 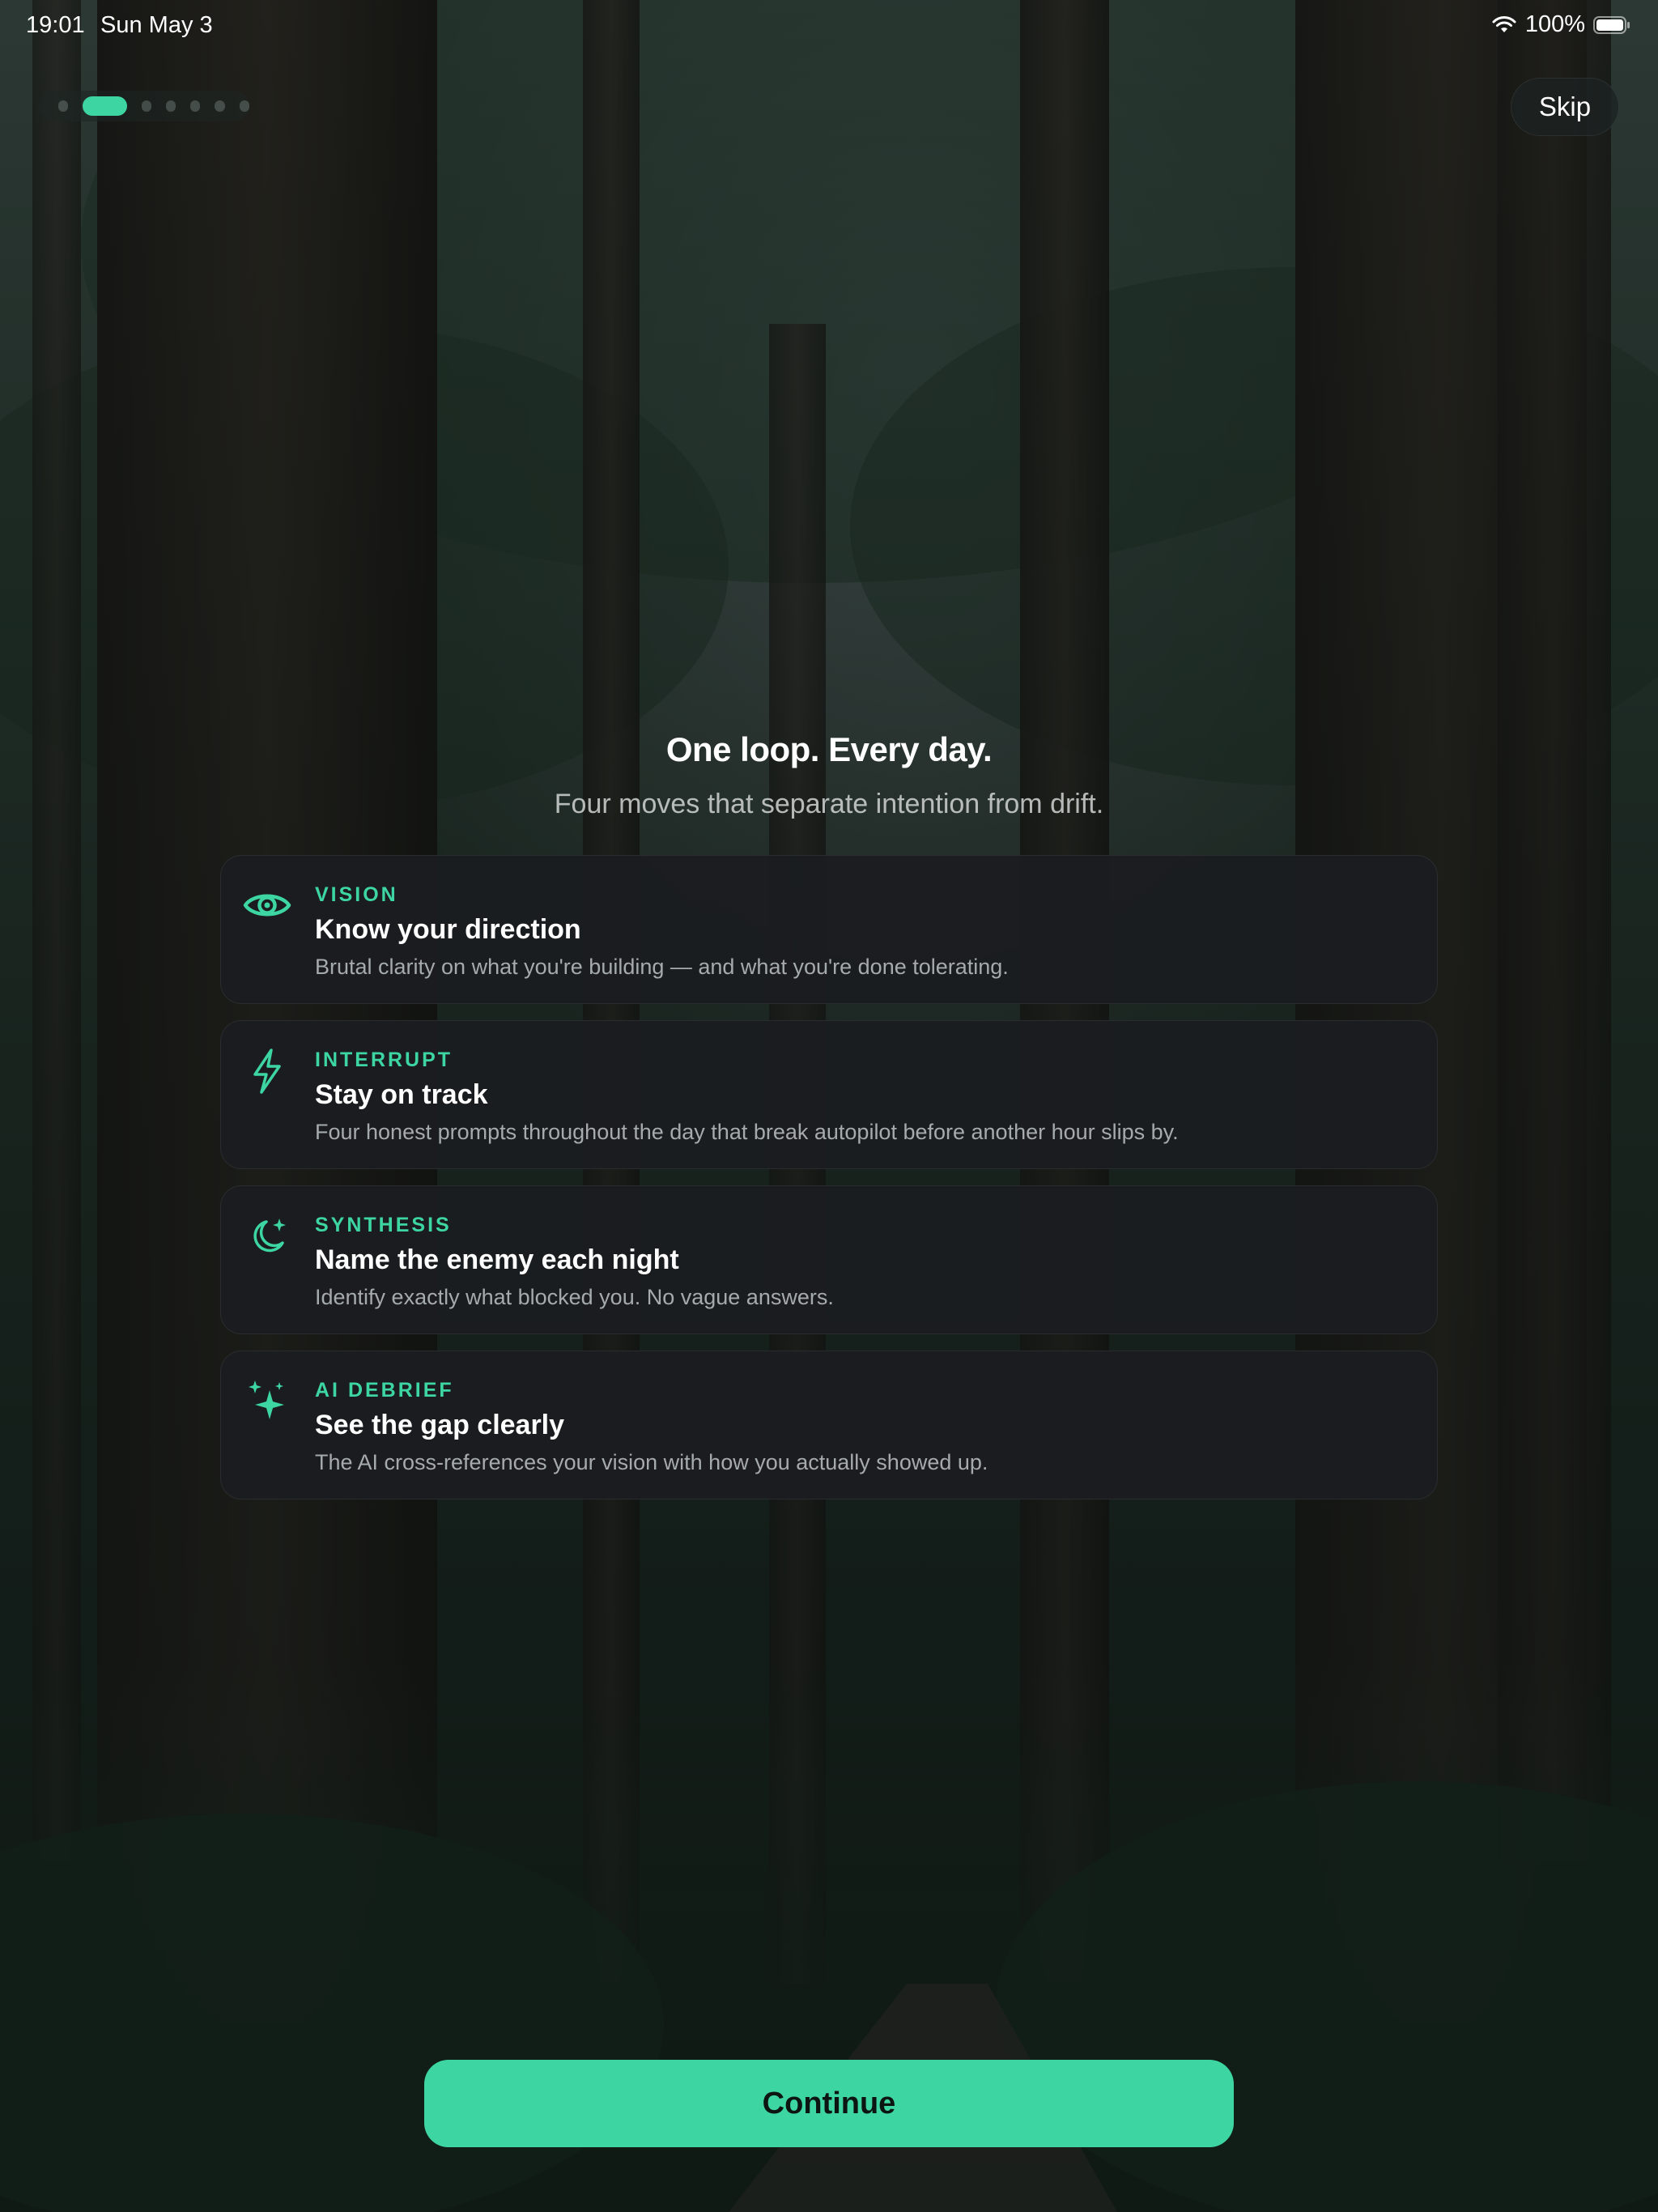 What do you see at coordinates (156, 25) in the screenshot?
I see `status-date: Sun May 3` at bounding box center [156, 25].